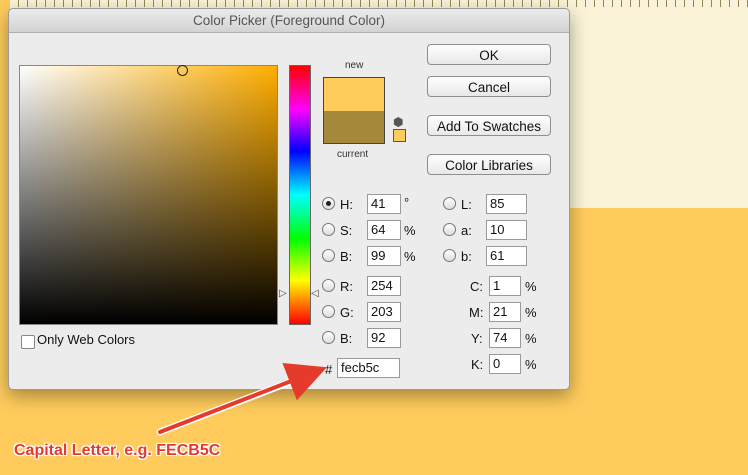 This screenshot has width=748, height=475. Describe the element at coordinates (117, 450) in the screenshot. I see `annotation-text: Capital Letter, e.g. FECB5C` at that location.